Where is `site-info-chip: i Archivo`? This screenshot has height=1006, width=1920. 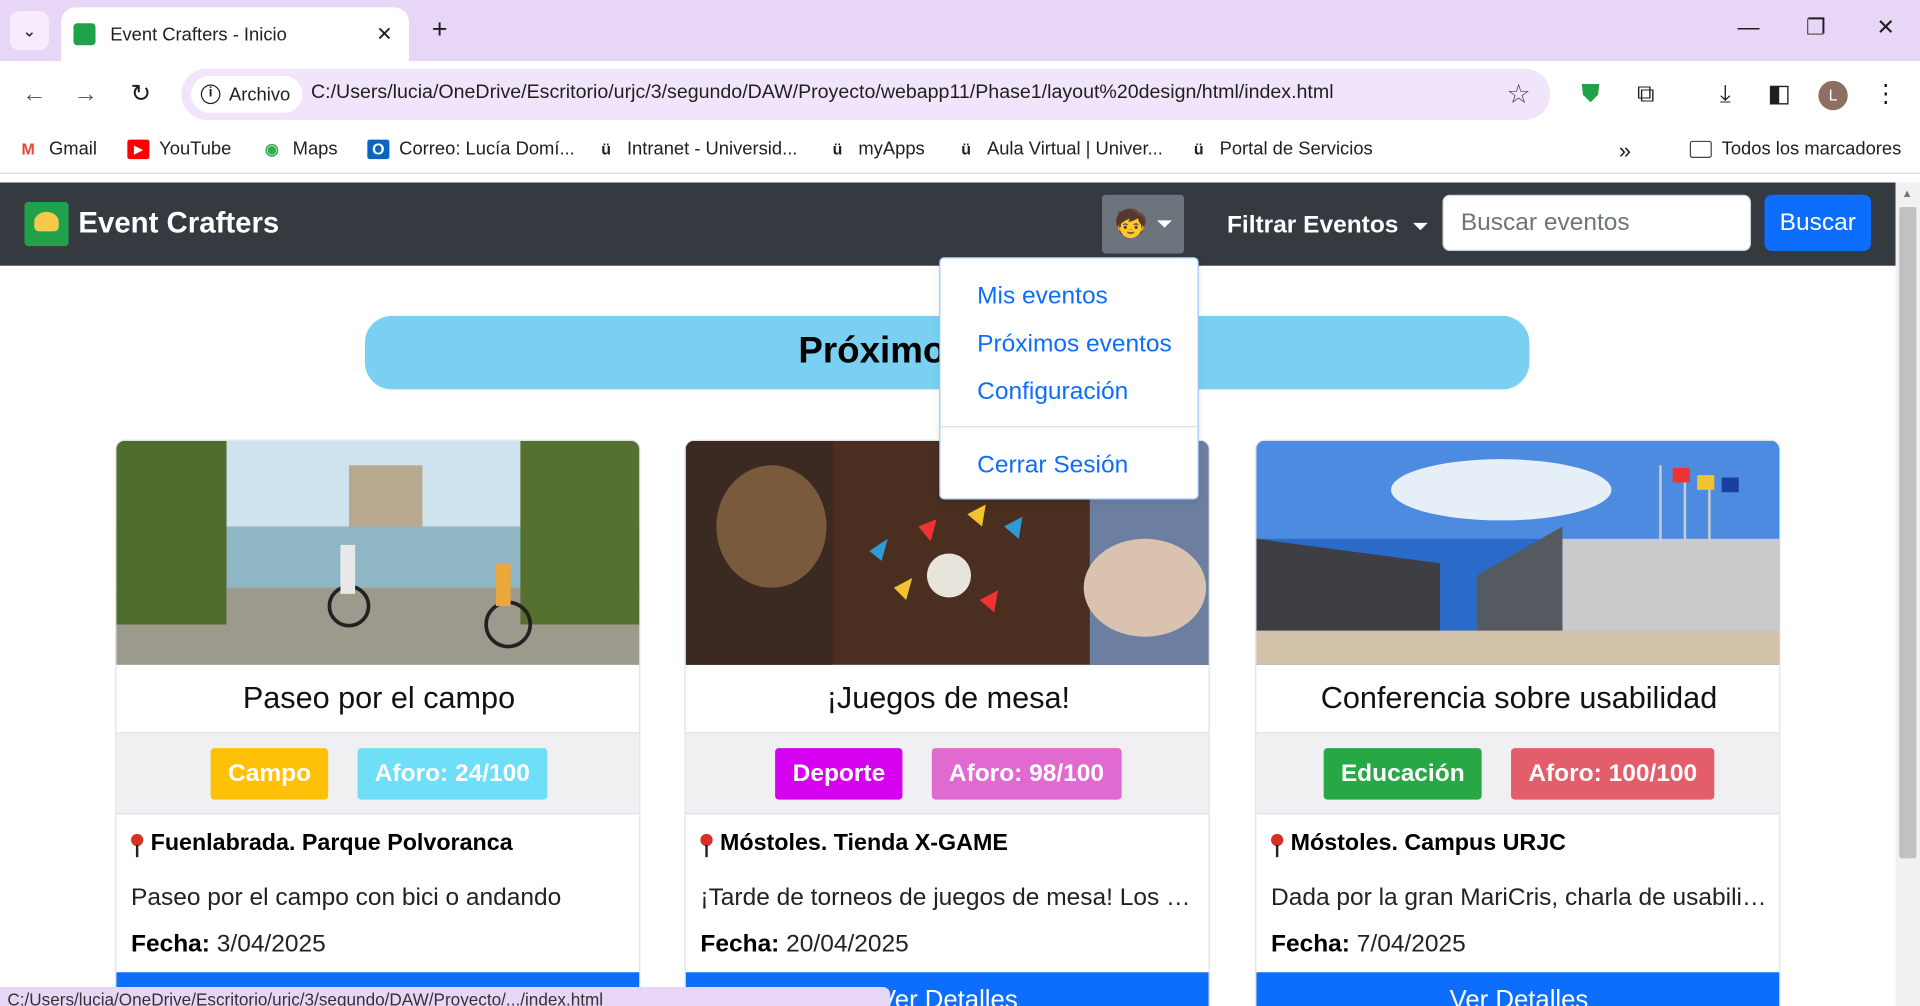
site-info-chip: i Archivo is located at coordinates (247, 94).